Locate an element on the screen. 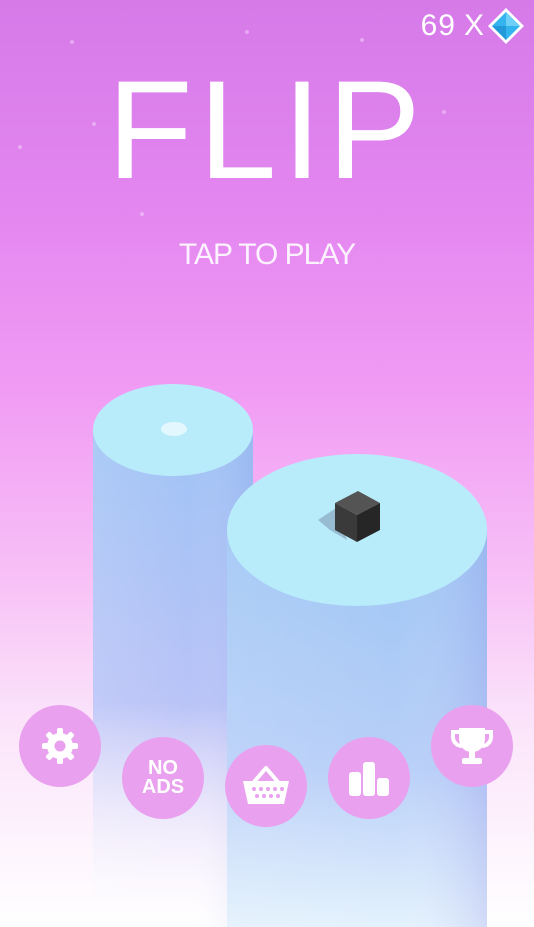 Image resolution: width=534 pixels, height=927 pixels. gem-counter: 69 X is located at coordinates (473, 26).